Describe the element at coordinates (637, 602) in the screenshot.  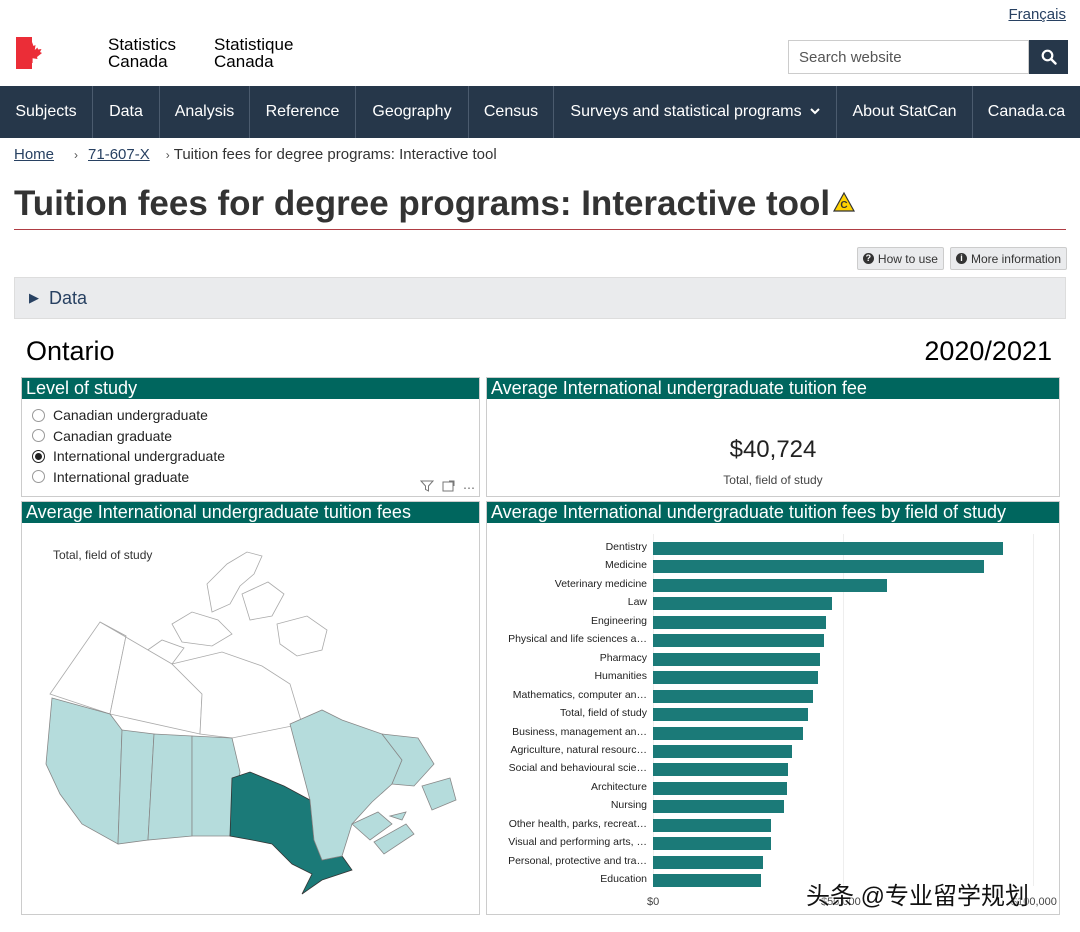
I see `bar-category-label: Law` at that location.